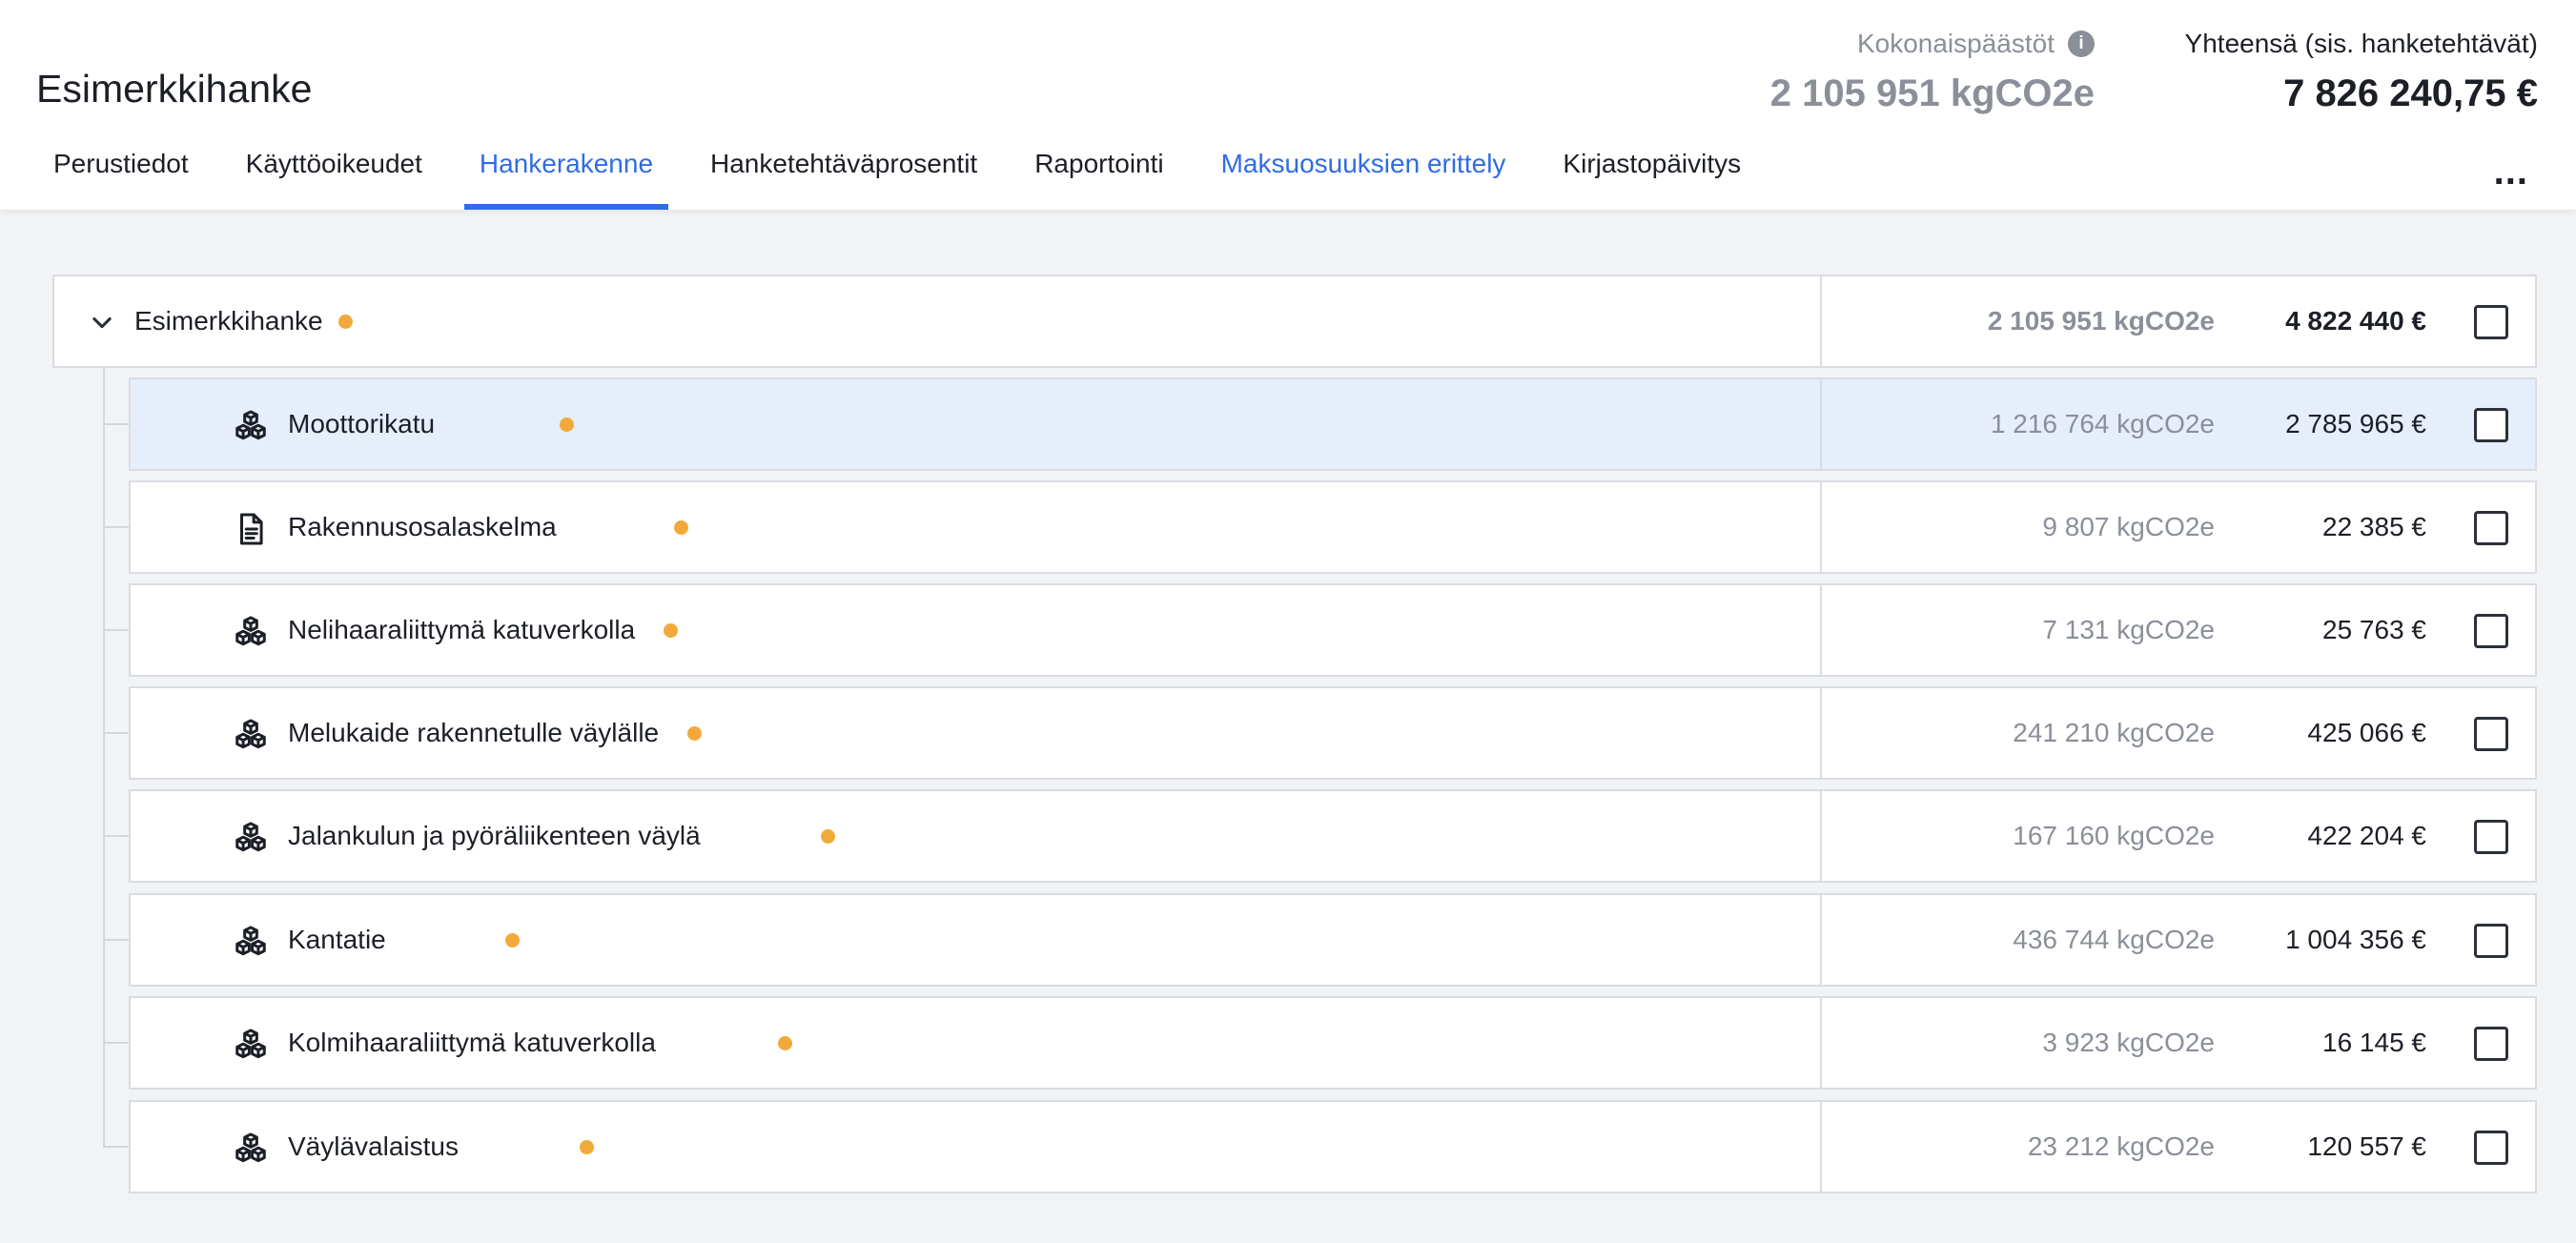 This screenshot has width=2576, height=1243. What do you see at coordinates (472, 1042) in the screenshot?
I see `tree-item-name: Kolmihaaraliittymä katuverkolla` at bounding box center [472, 1042].